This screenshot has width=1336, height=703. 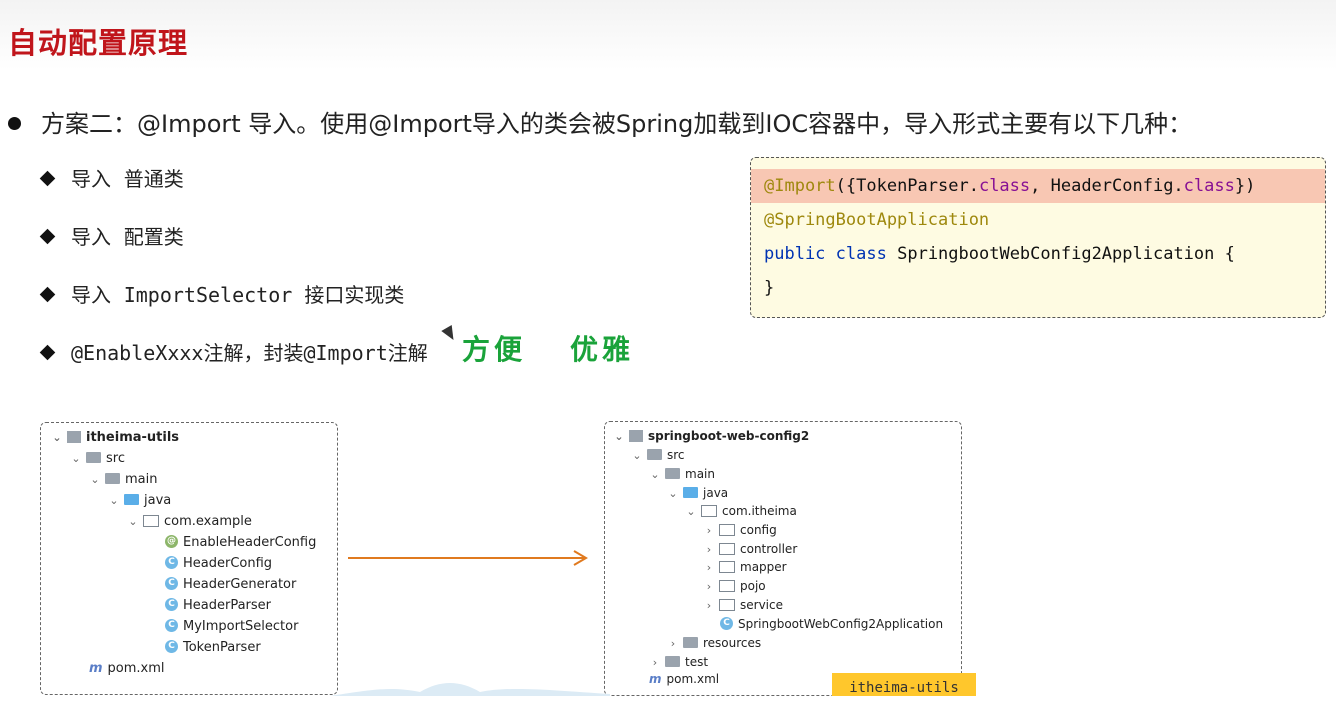 I want to click on sub-item-4: @EnableXxxx注解，封装@Import注解, so click(x=233, y=351).